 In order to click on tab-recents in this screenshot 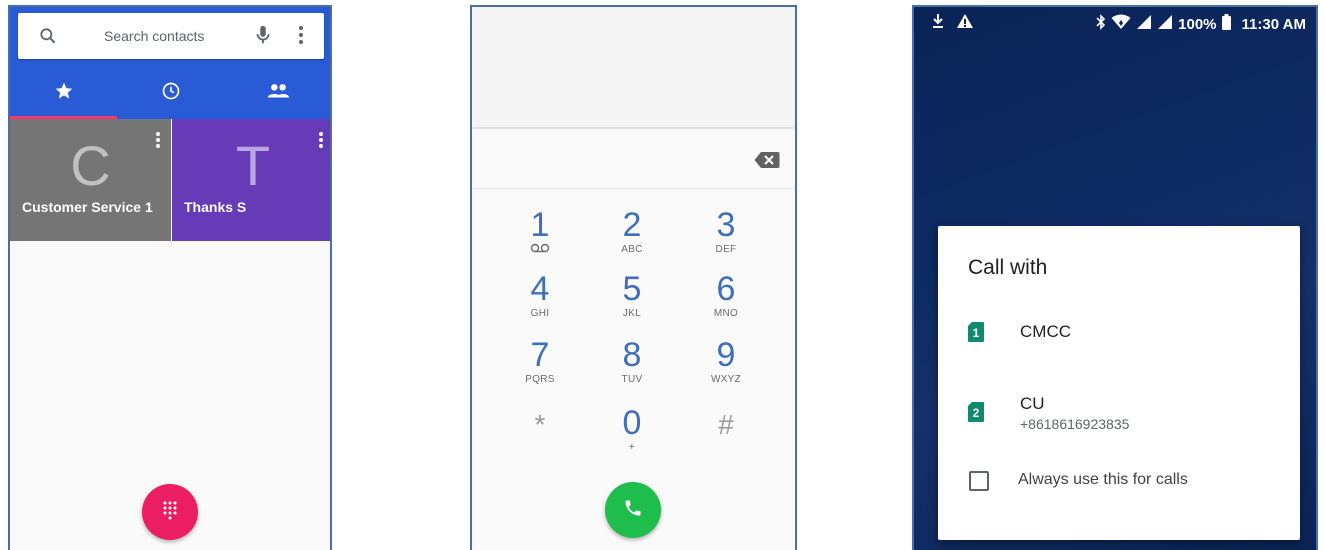, I will do `click(170, 93)`.